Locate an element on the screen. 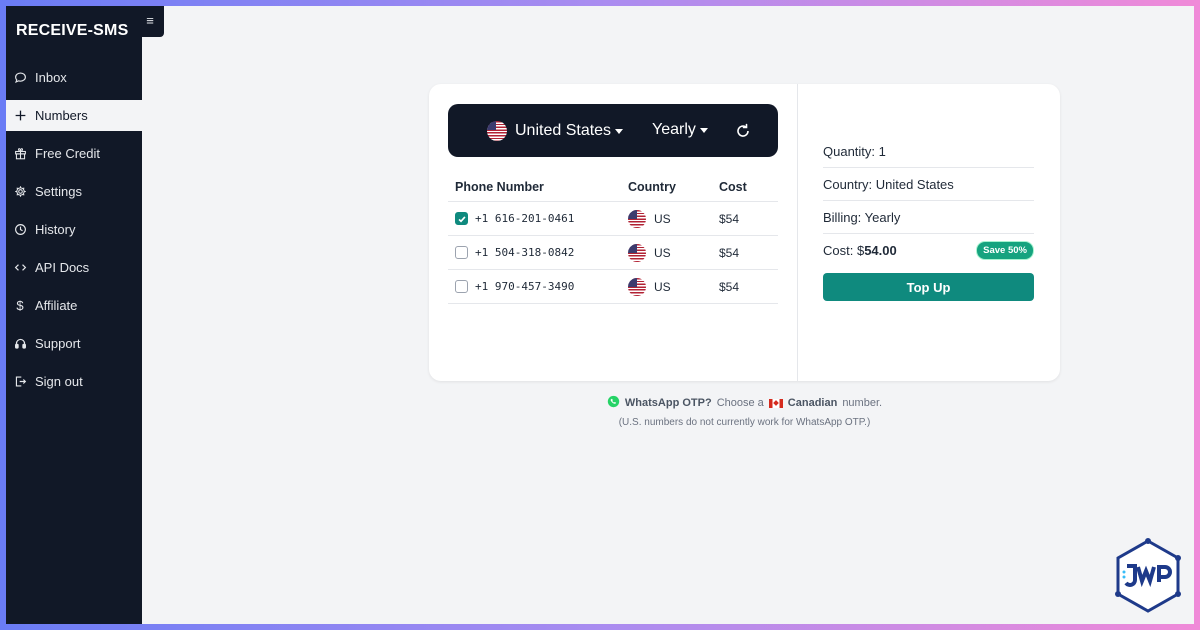  cost-amount: 54.00 is located at coordinates (880, 250).